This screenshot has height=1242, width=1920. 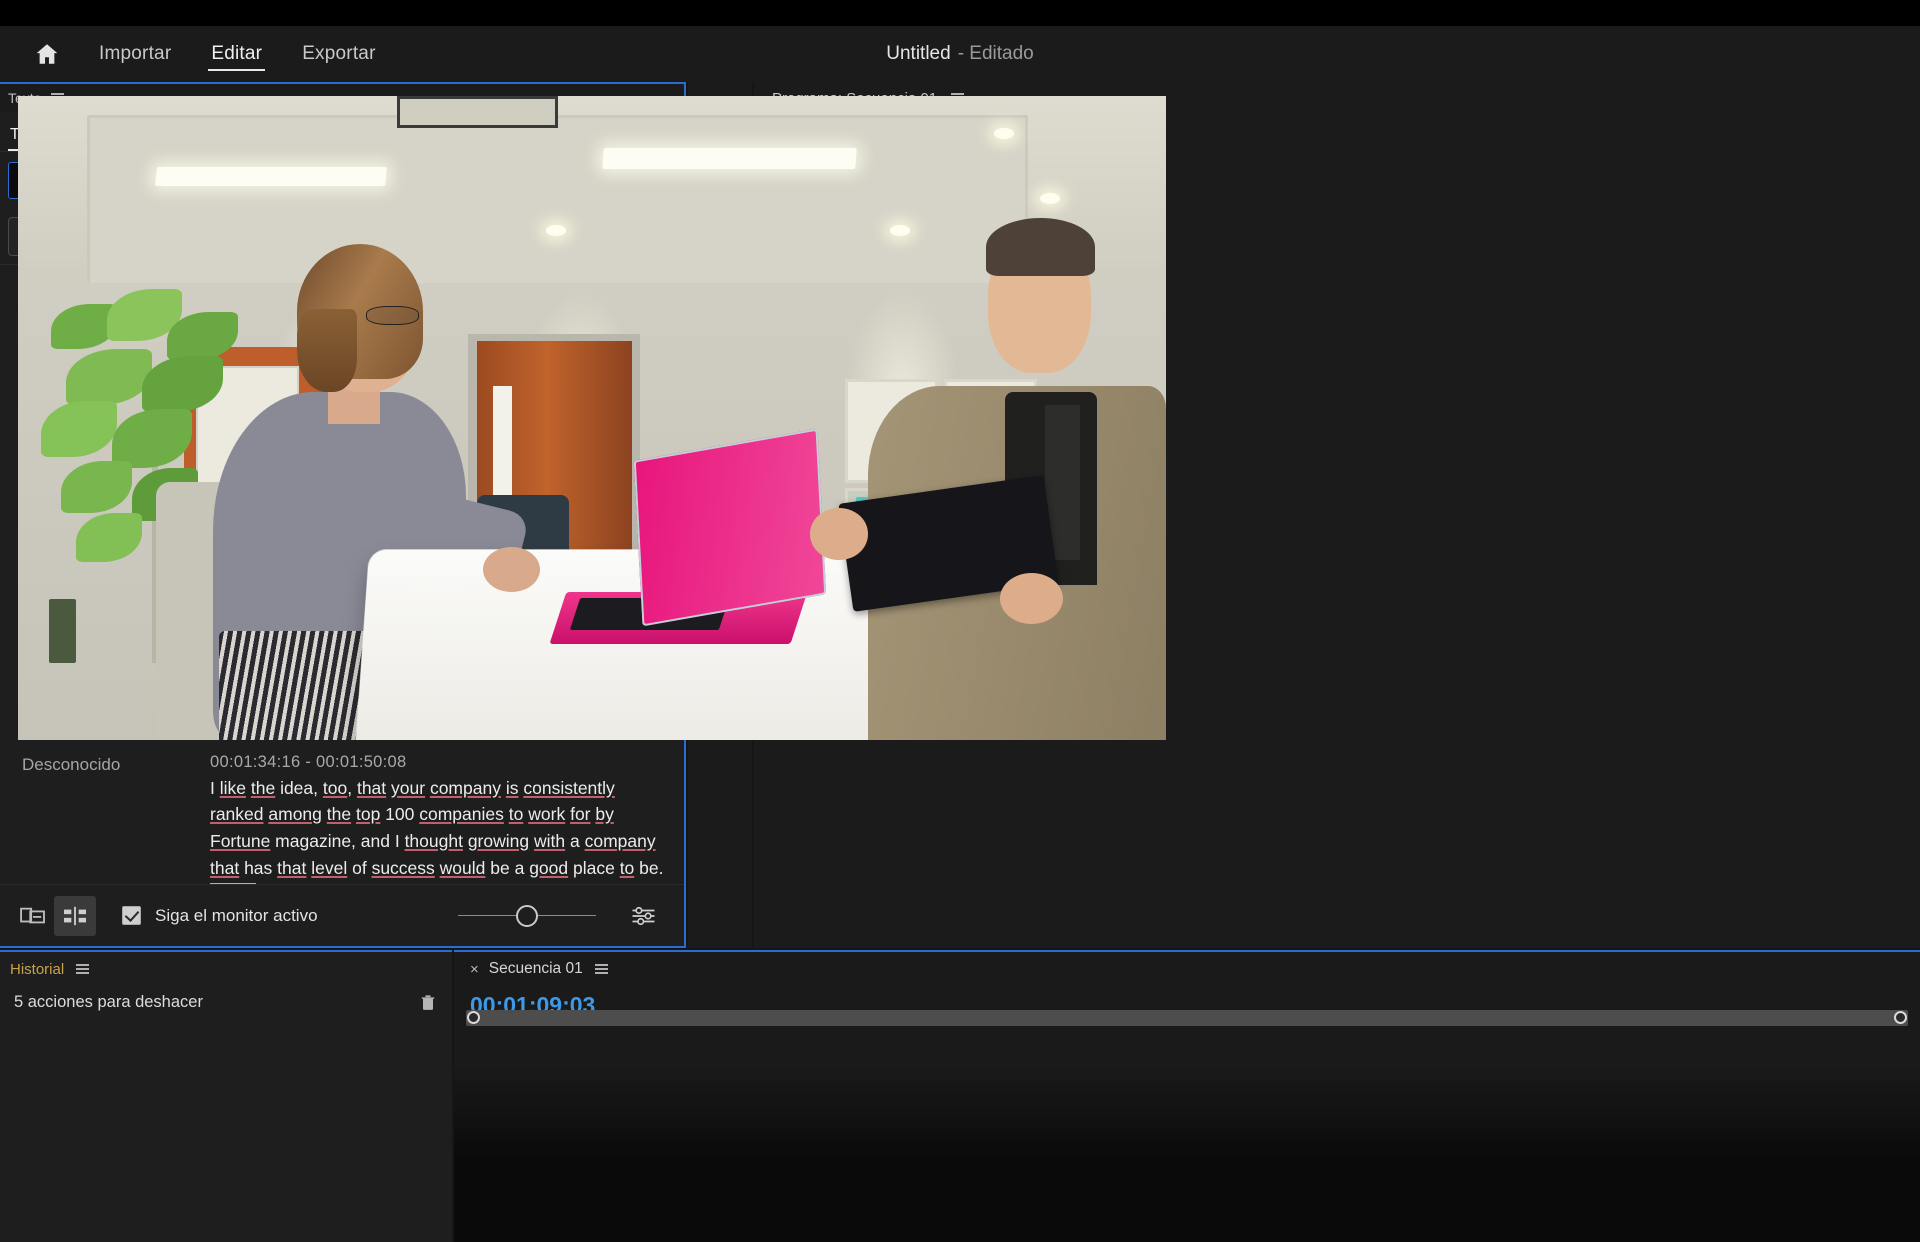 I want to click on speaker-label: Desconocido, so click(x=71, y=764).